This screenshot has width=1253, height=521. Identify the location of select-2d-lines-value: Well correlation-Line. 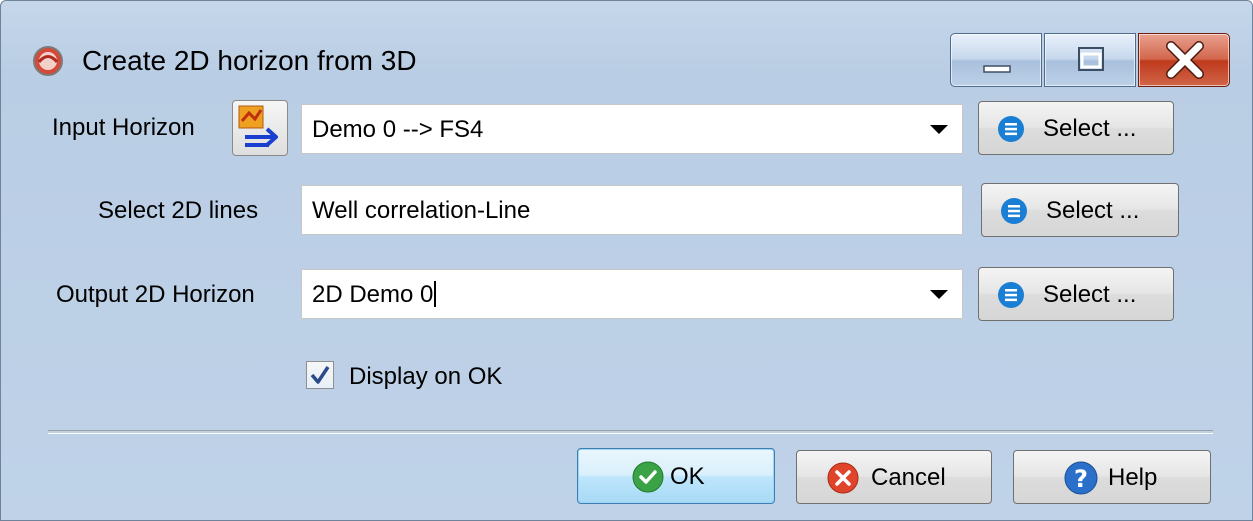
(421, 210).